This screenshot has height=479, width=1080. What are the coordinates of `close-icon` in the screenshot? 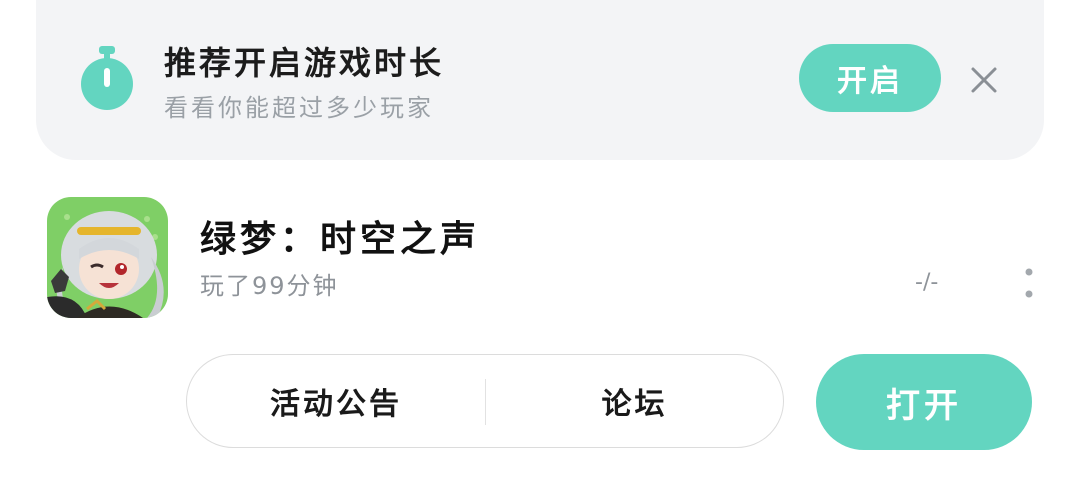 It's located at (984, 80).